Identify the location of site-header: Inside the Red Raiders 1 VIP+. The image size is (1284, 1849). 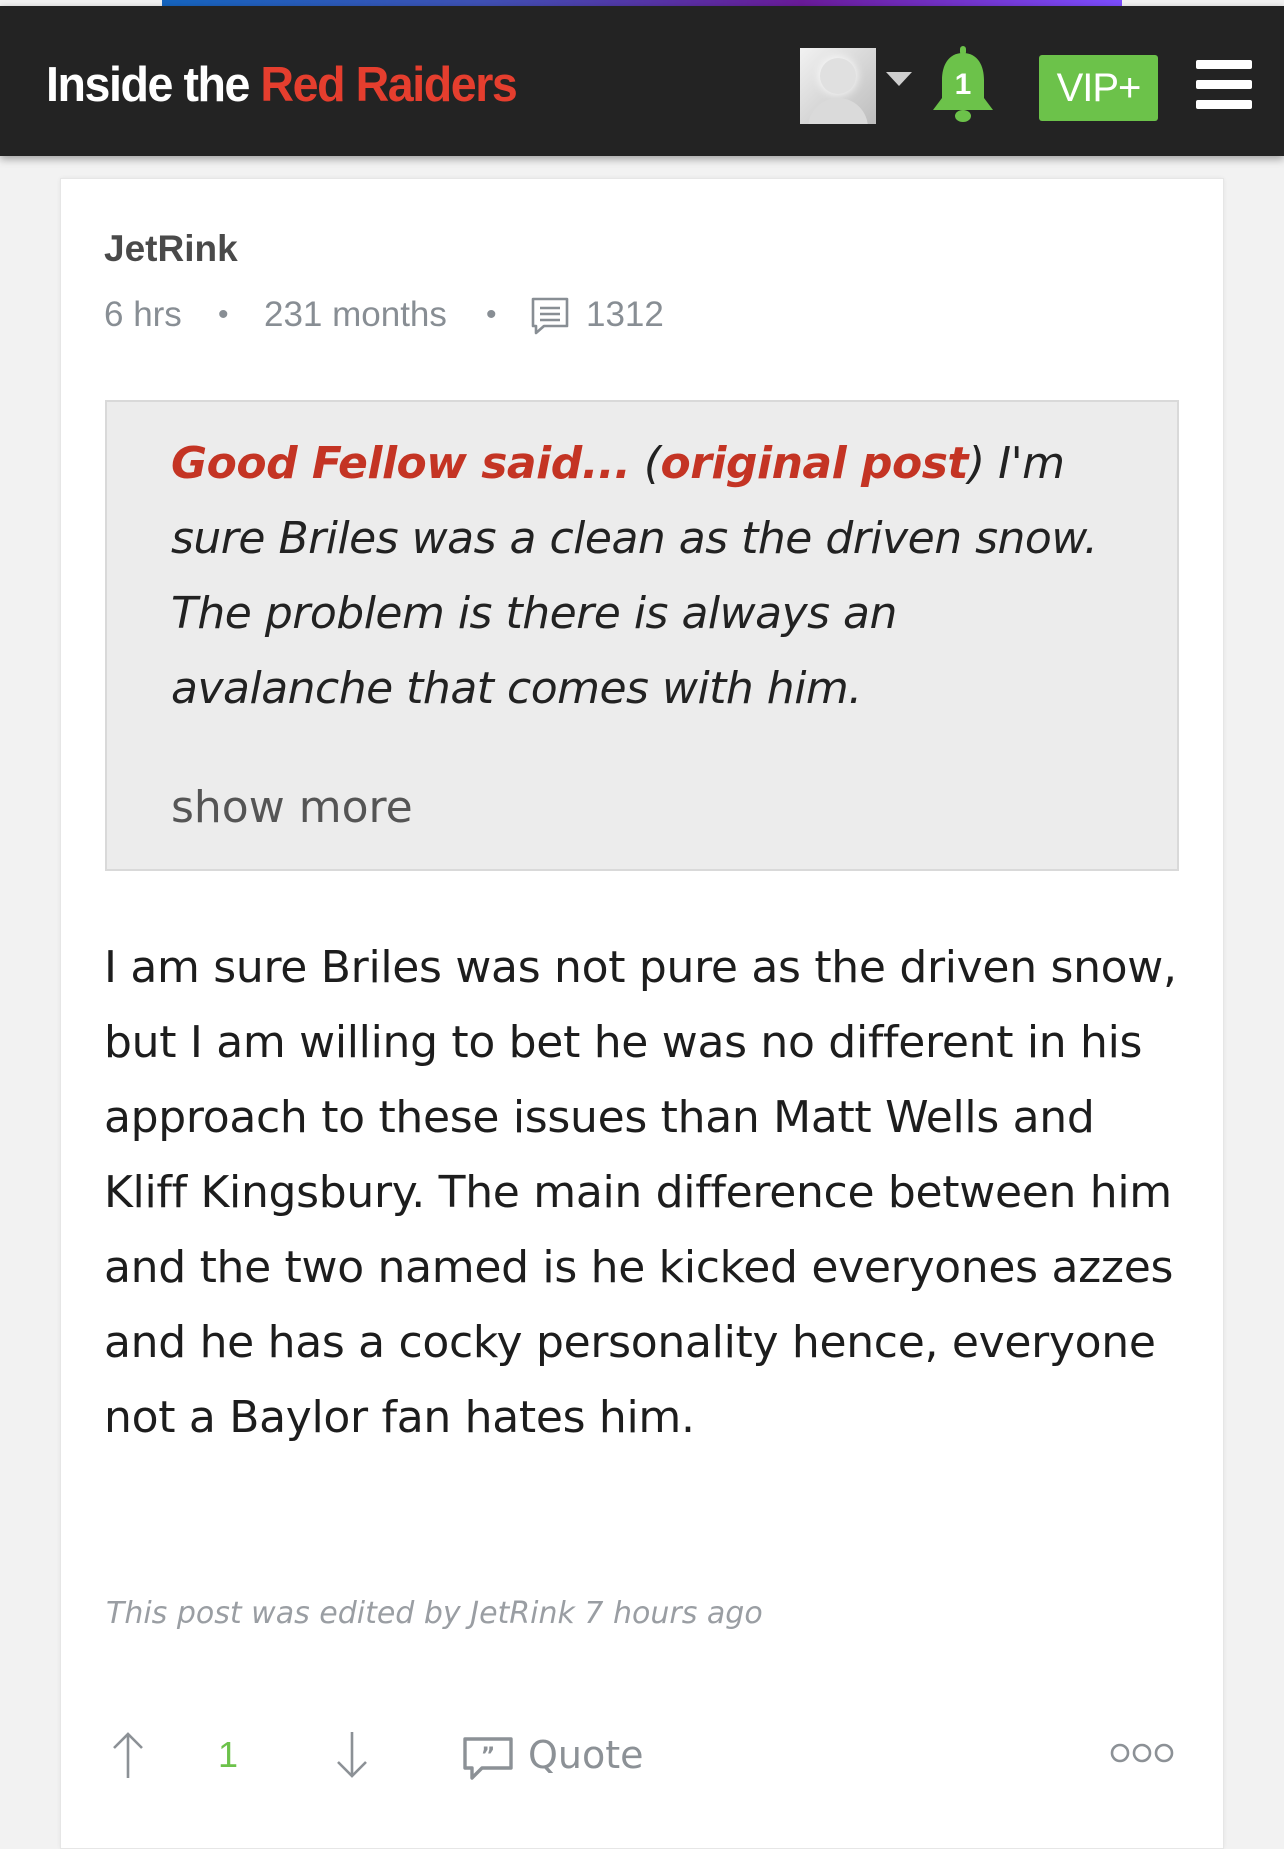
(642, 81).